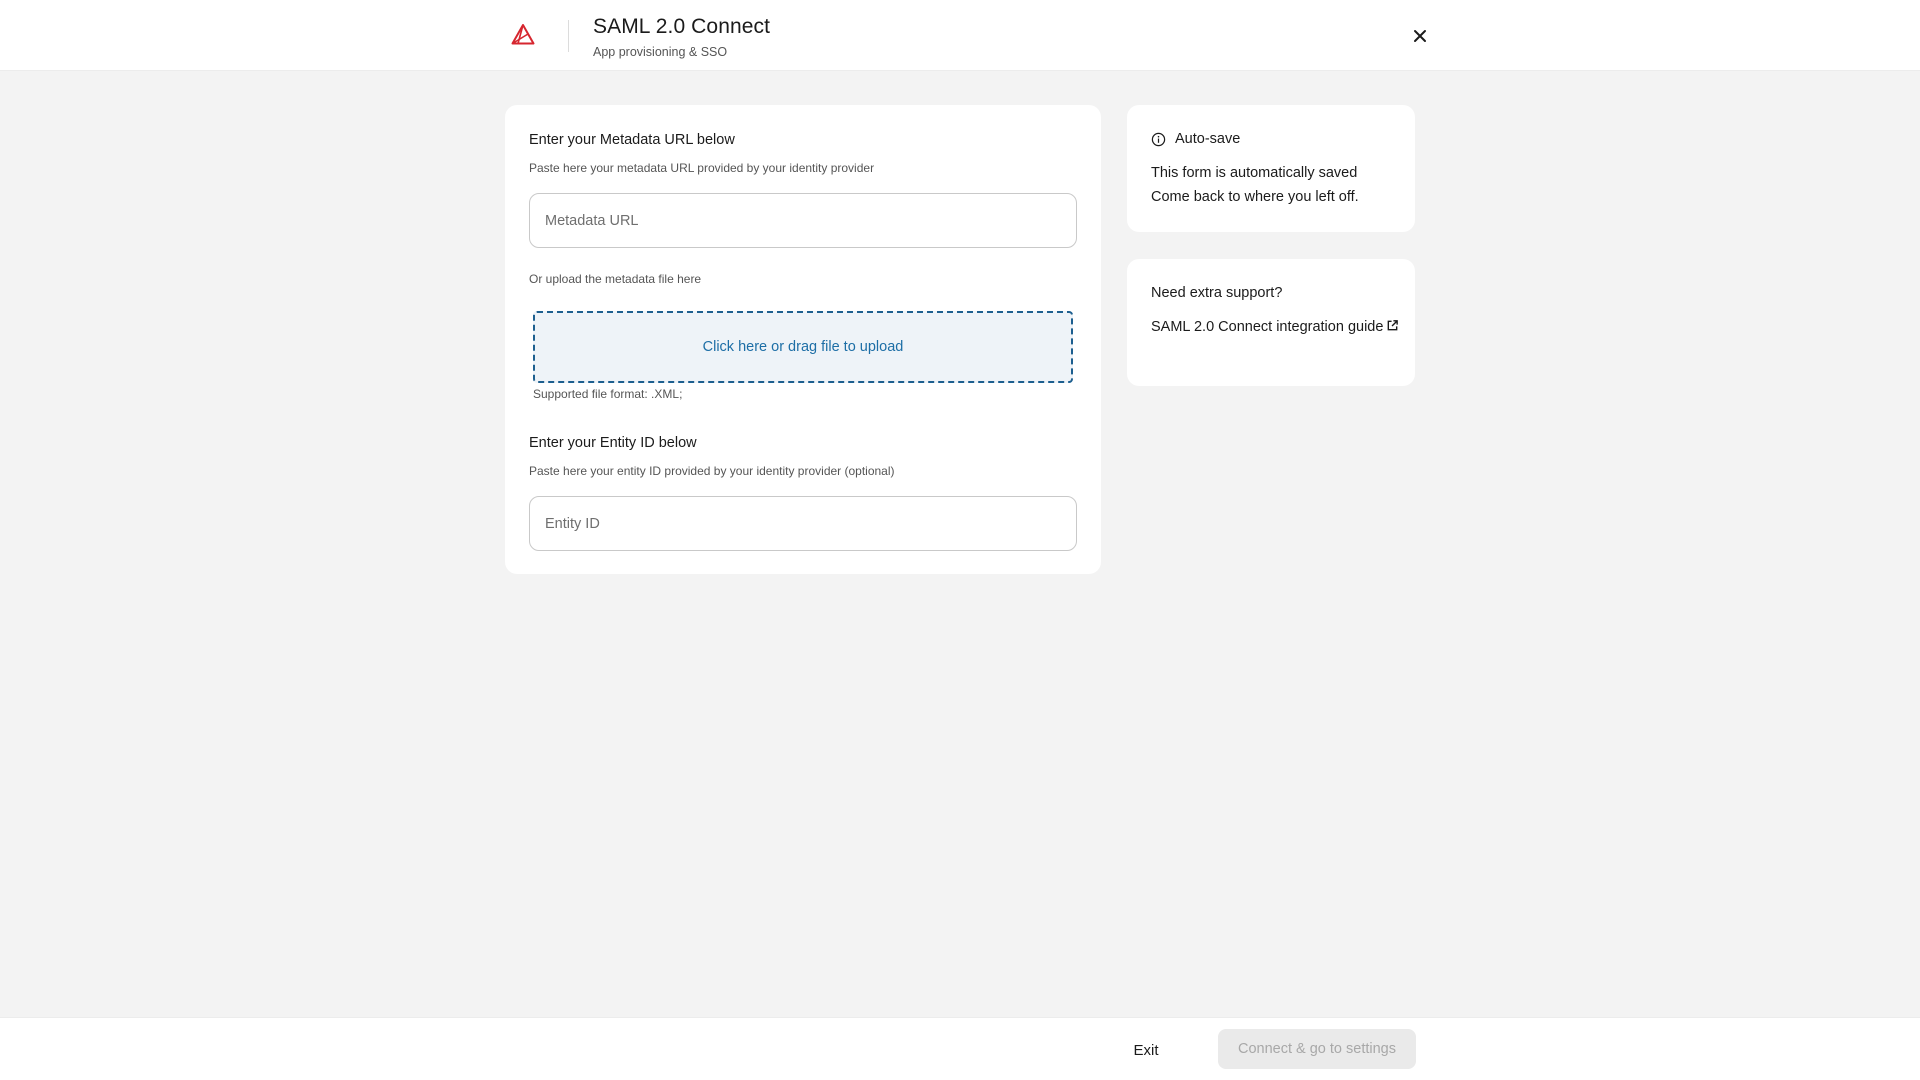 The height and width of the screenshot is (1080, 1920). I want to click on info-icon, so click(1158, 139).